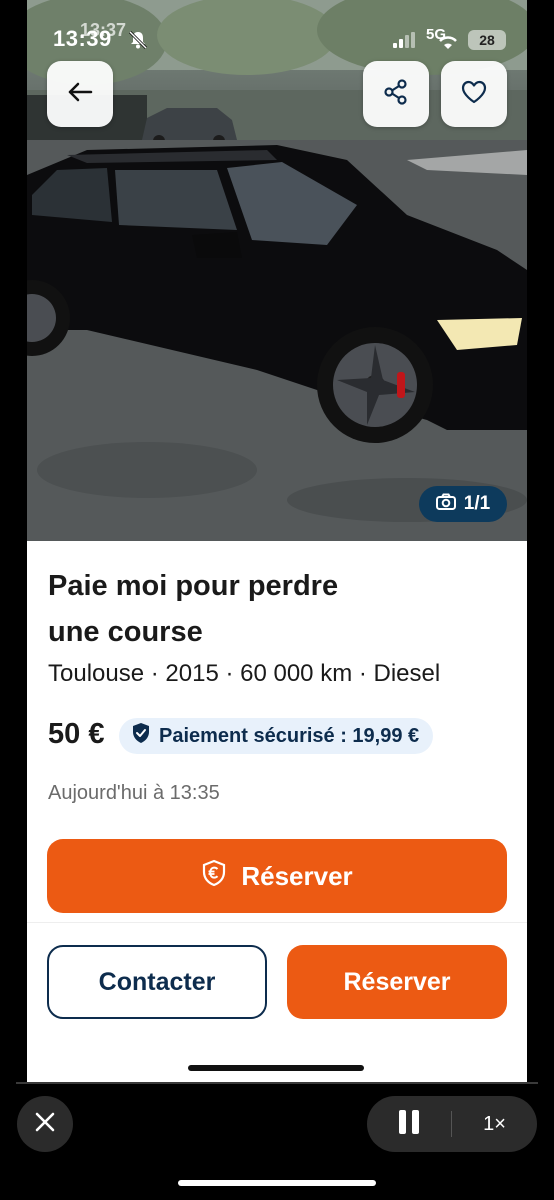 Image resolution: width=554 pixels, height=1200 pixels. What do you see at coordinates (268, 609) in the screenshot?
I see `listing-title: Paie moi pour perdre une course` at bounding box center [268, 609].